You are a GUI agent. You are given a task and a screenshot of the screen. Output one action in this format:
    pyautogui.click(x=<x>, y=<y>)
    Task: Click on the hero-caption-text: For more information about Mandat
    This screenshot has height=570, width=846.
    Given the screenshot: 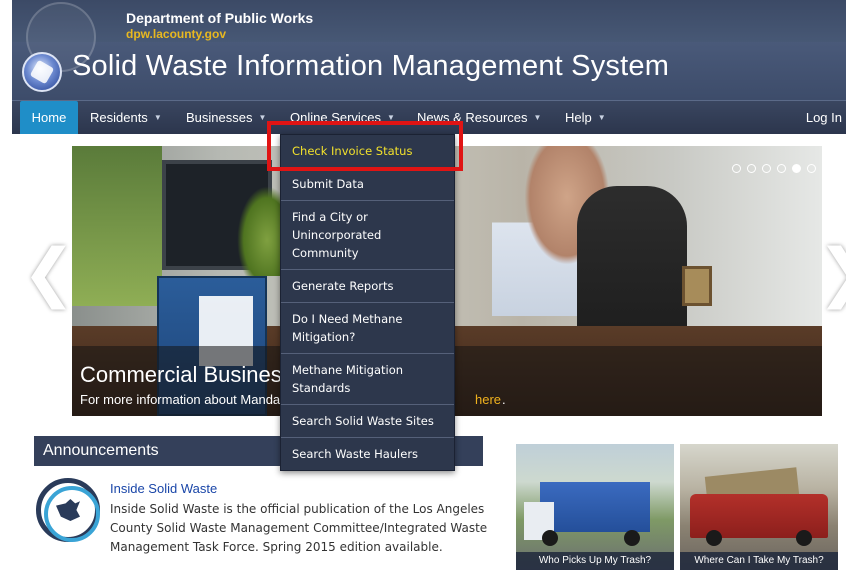 What is the action you would take?
    pyautogui.click(x=182, y=399)
    